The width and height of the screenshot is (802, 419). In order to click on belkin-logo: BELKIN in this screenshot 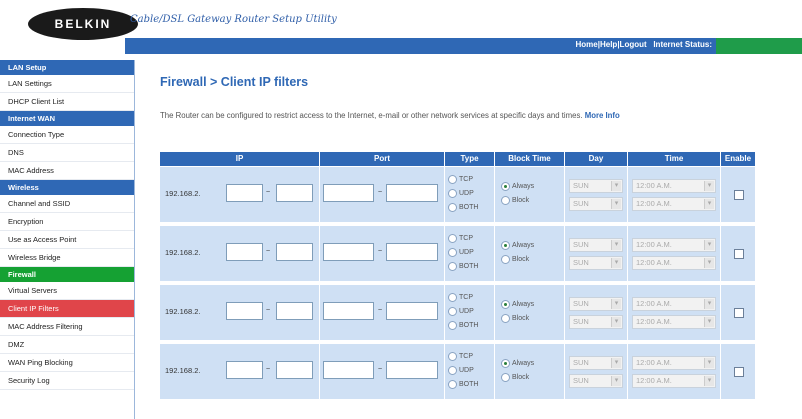, I will do `click(83, 24)`.